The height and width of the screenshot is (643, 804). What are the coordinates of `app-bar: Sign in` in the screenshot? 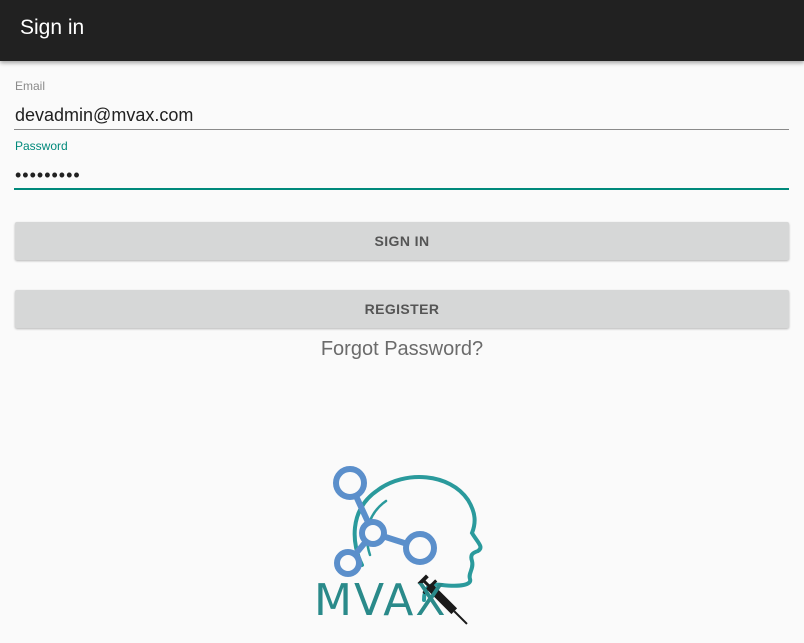 It's located at (402, 30).